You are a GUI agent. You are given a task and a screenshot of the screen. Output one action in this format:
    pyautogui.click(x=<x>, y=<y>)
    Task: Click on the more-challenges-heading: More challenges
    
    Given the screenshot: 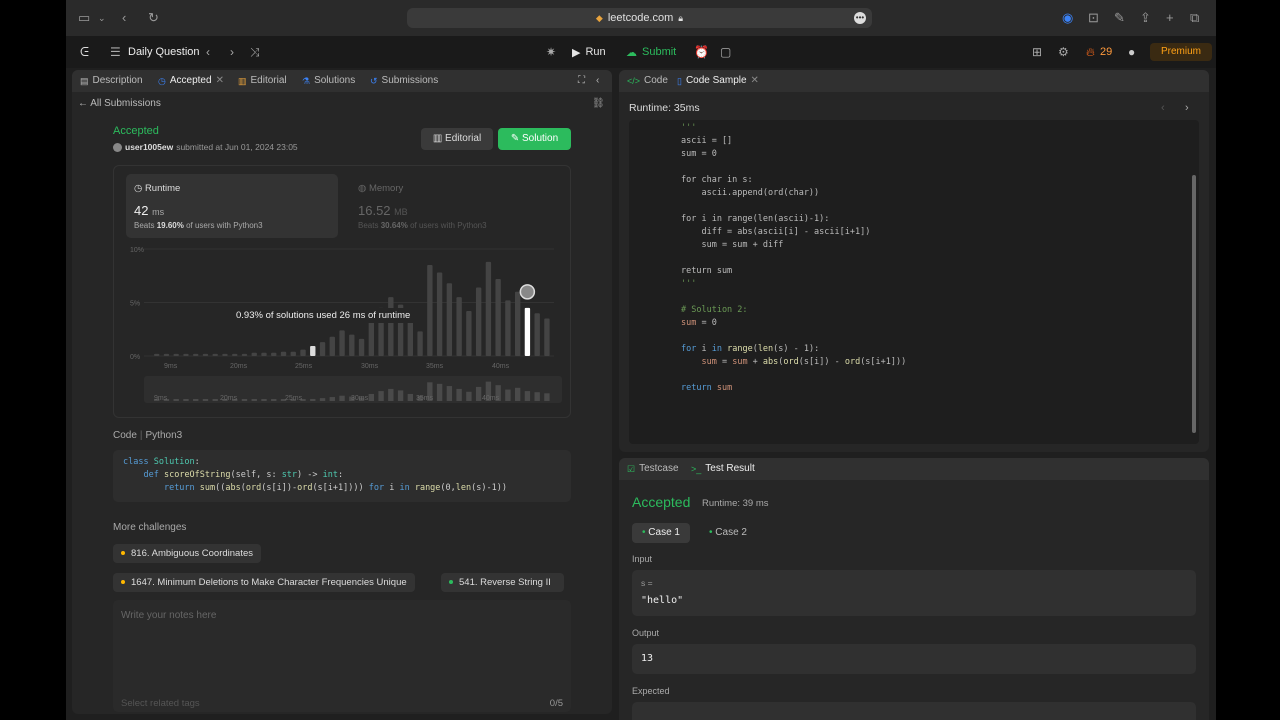 What is the action you would take?
    pyautogui.click(x=150, y=527)
    